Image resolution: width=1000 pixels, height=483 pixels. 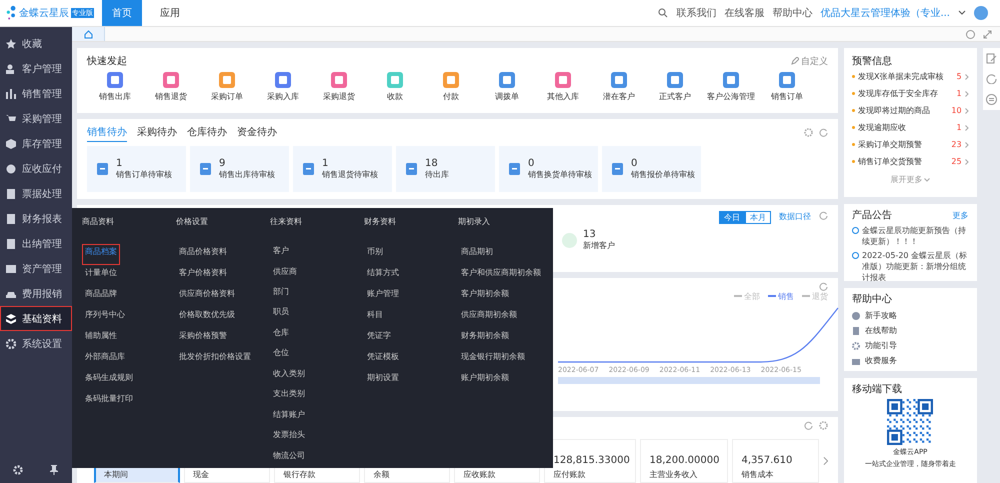 I want to click on period-toggle: 今日, so click(x=732, y=217).